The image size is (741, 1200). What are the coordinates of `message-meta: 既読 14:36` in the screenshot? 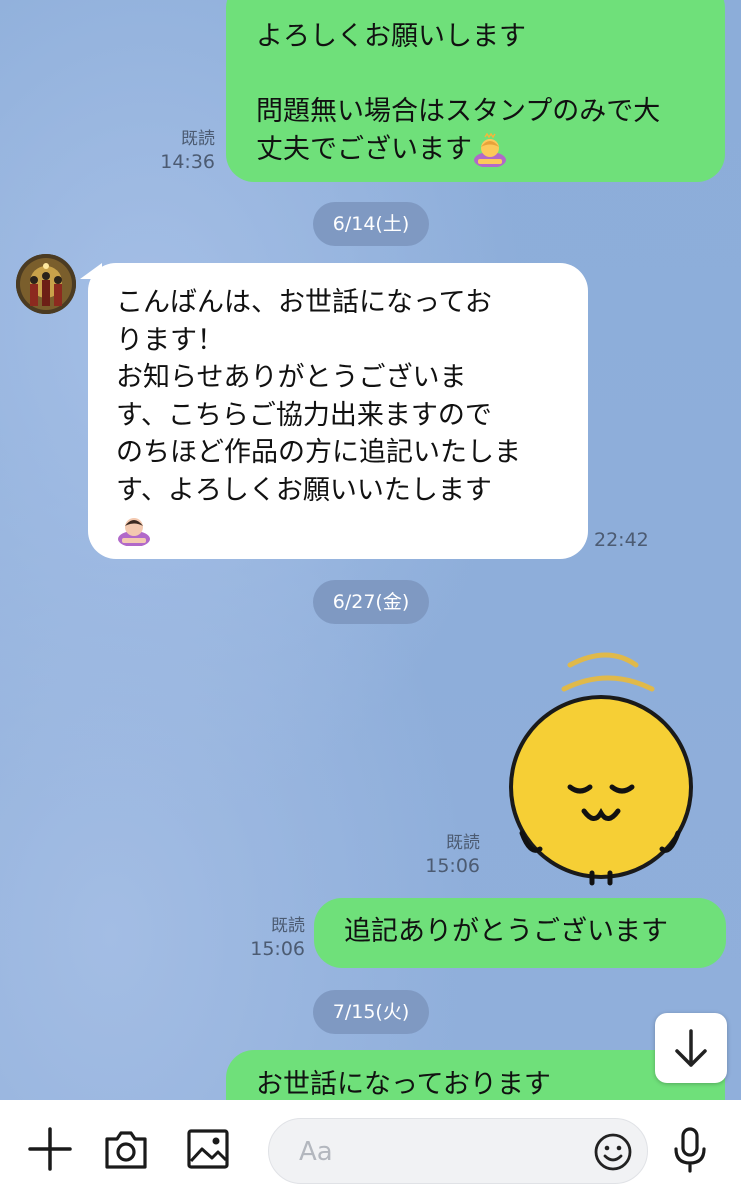 It's located at (177, 151).